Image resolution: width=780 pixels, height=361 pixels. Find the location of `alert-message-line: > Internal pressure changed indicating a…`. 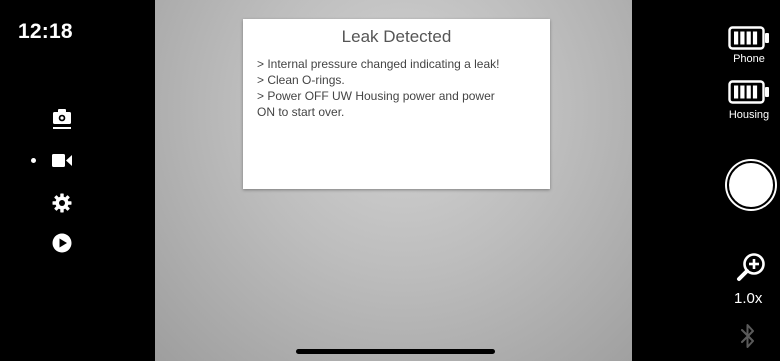

alert-message-line: > Internal pressure changed indicating a… is located at coordinates (378, 64).